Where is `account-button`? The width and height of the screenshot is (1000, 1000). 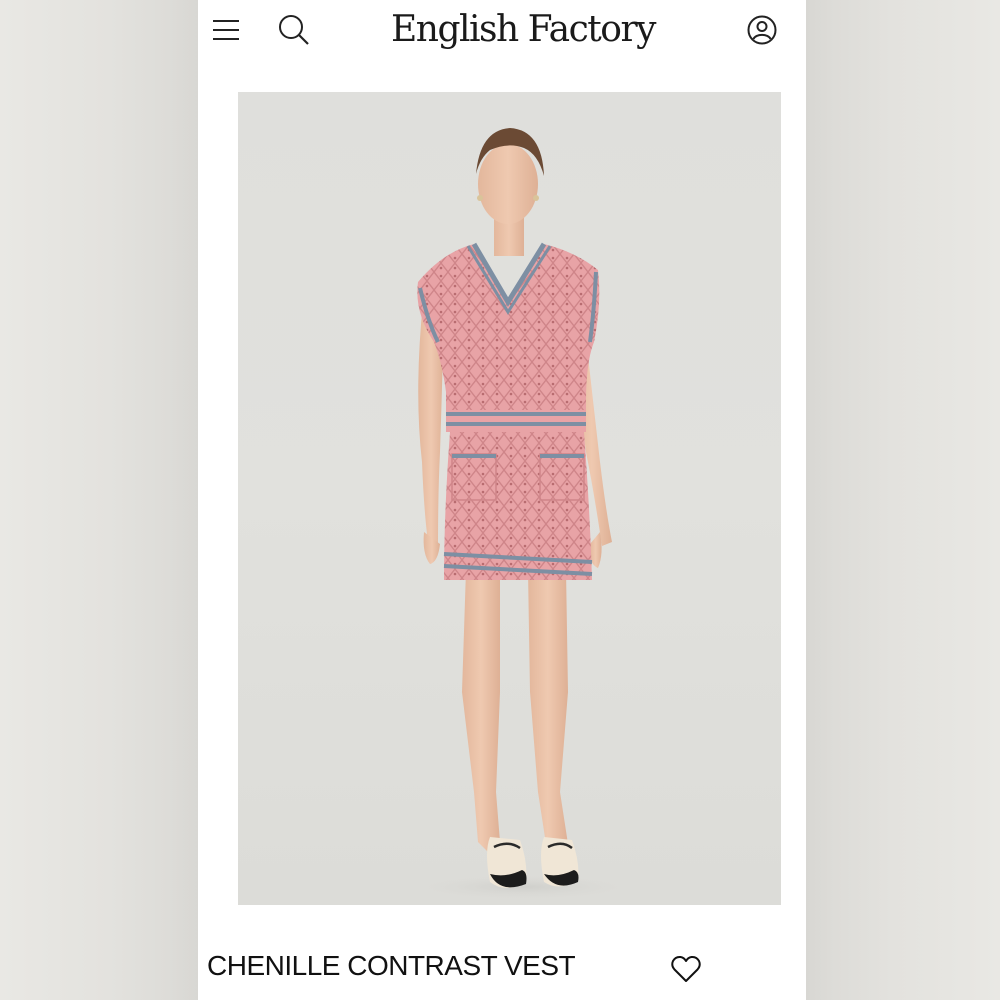
account-button is located at coordinates (762, 30).